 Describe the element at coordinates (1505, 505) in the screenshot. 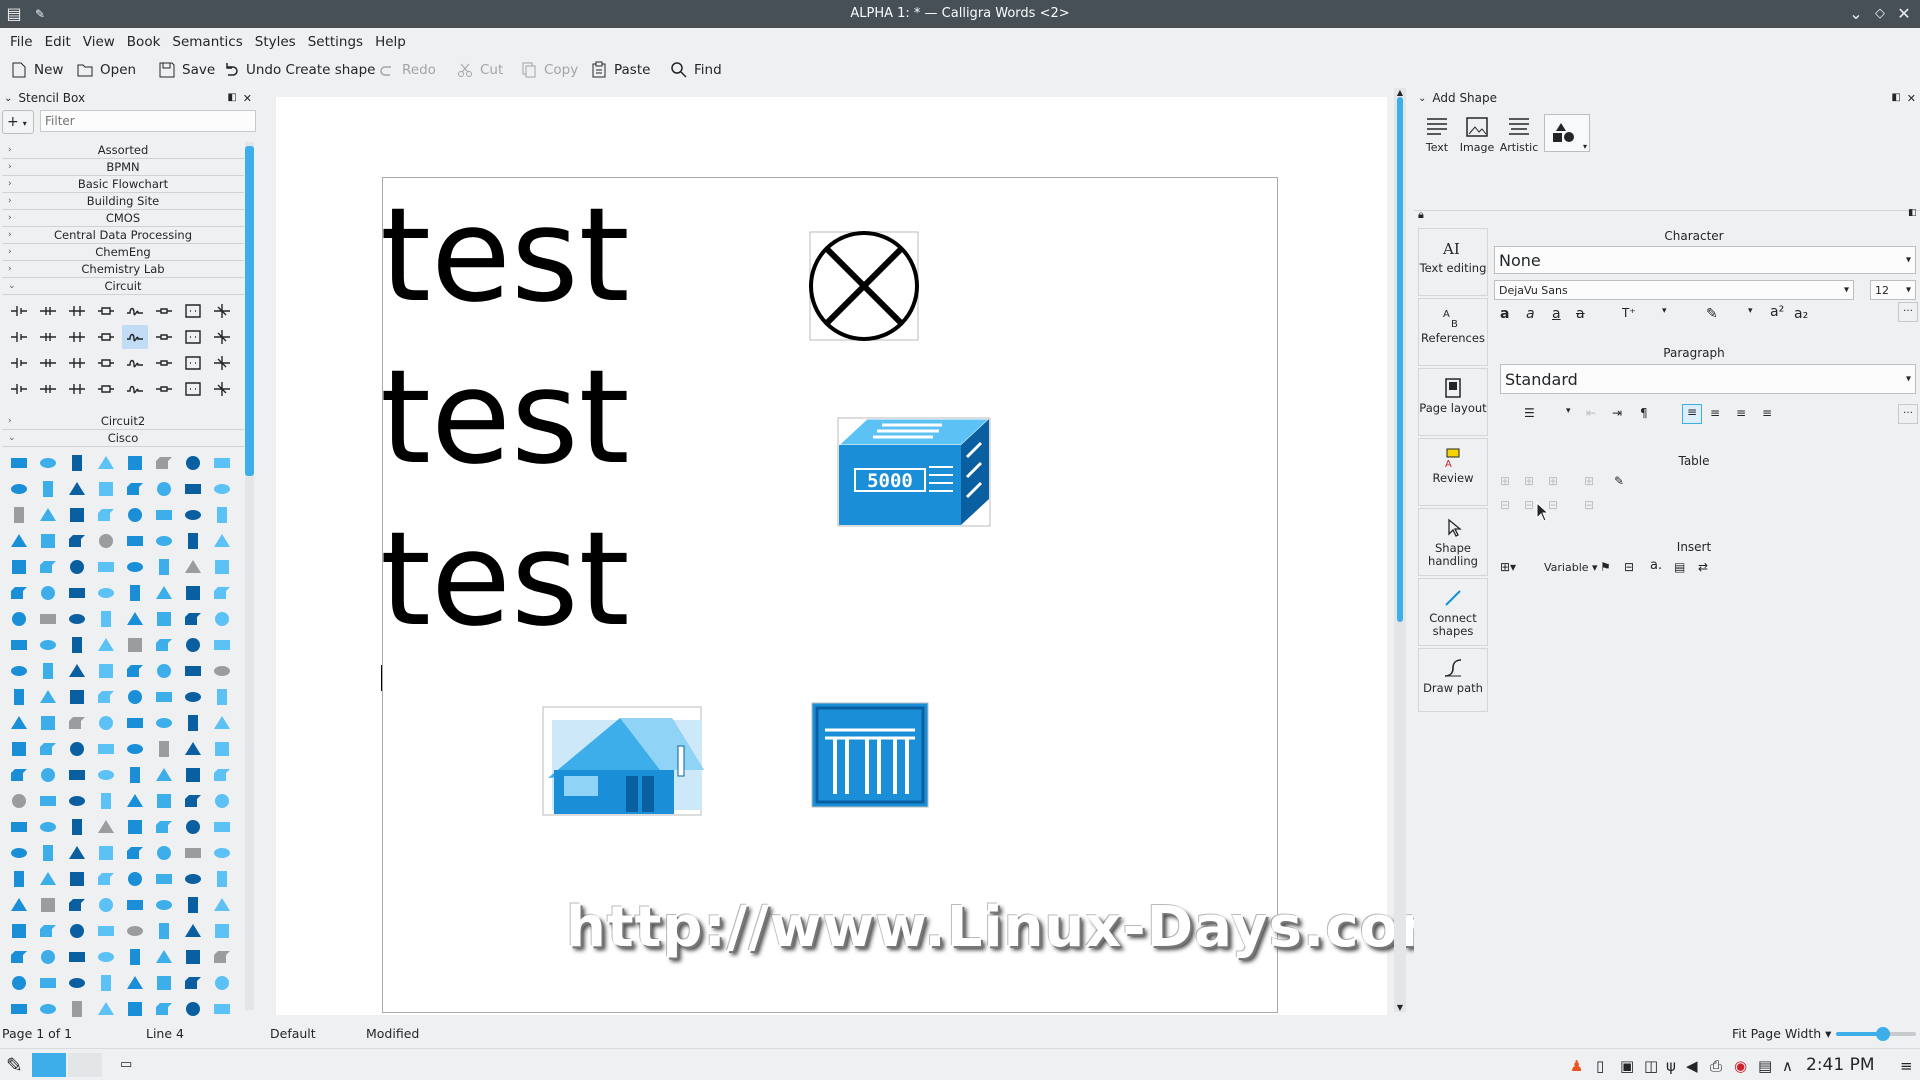

I see `delete-row-icon: ⊟` at that location.